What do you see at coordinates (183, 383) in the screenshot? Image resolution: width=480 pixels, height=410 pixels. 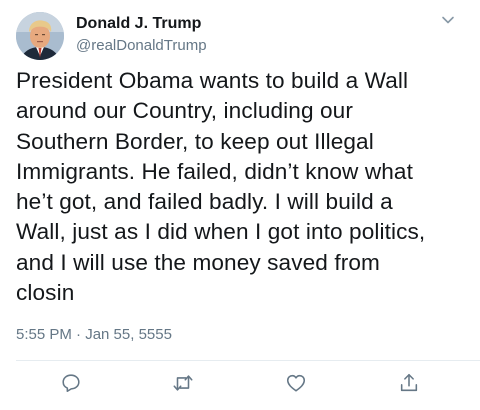 I see `retweet-icon` at bounding box center [183, 383].